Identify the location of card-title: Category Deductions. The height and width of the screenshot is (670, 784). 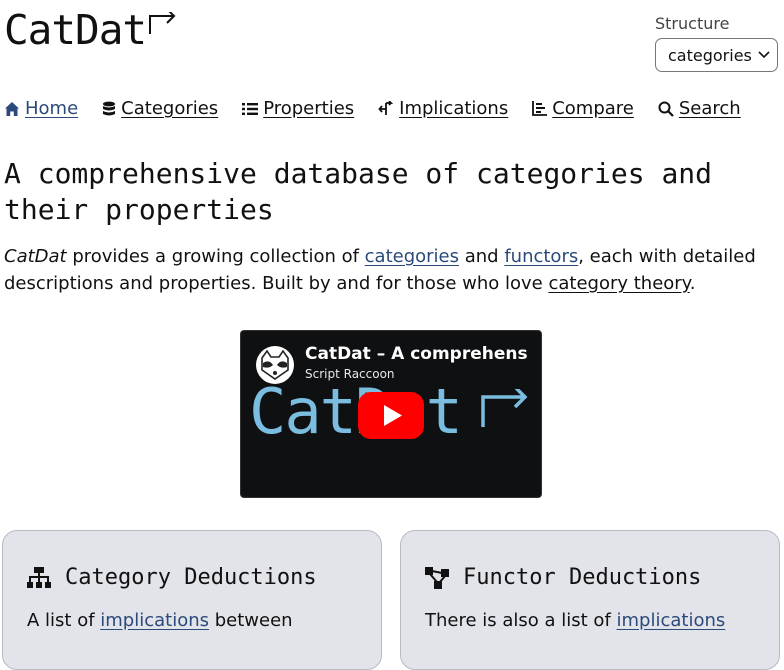
(191, 577).